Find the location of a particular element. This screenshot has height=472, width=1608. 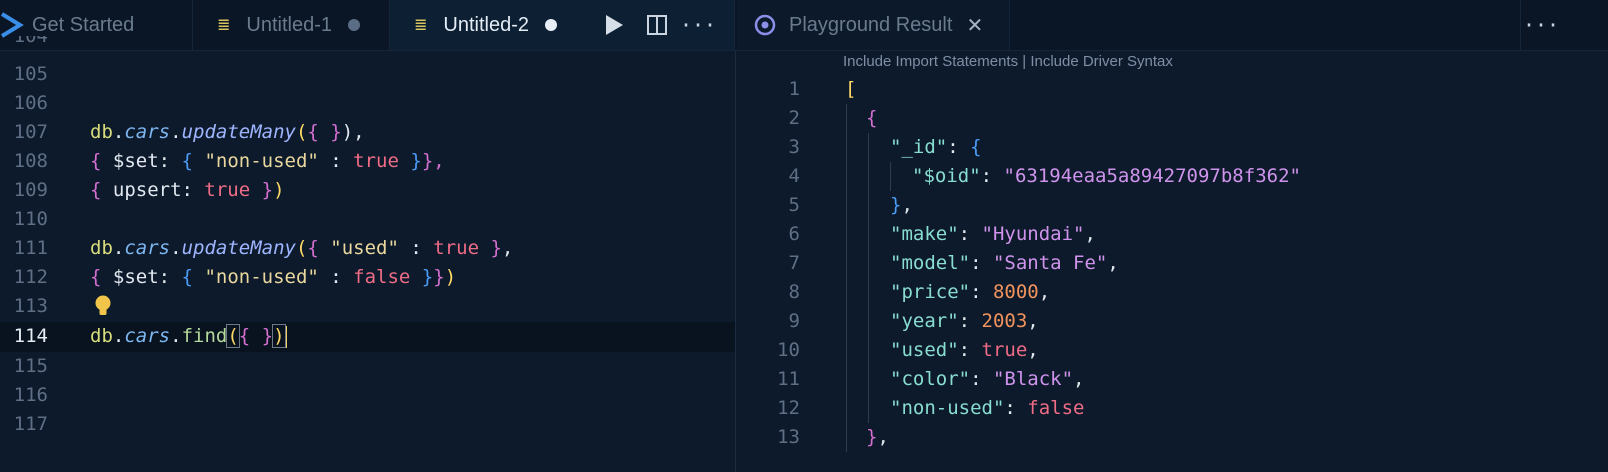

json-line: { is located at coordinates (872, 118).